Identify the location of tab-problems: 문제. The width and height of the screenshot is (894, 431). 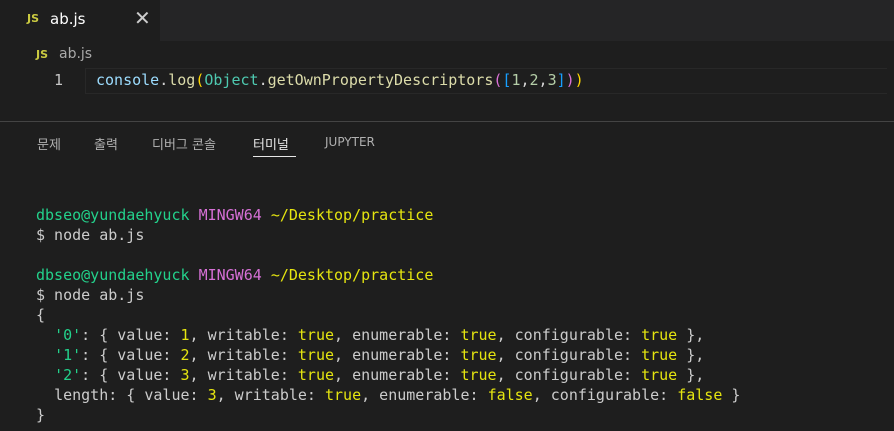
(49, 143).